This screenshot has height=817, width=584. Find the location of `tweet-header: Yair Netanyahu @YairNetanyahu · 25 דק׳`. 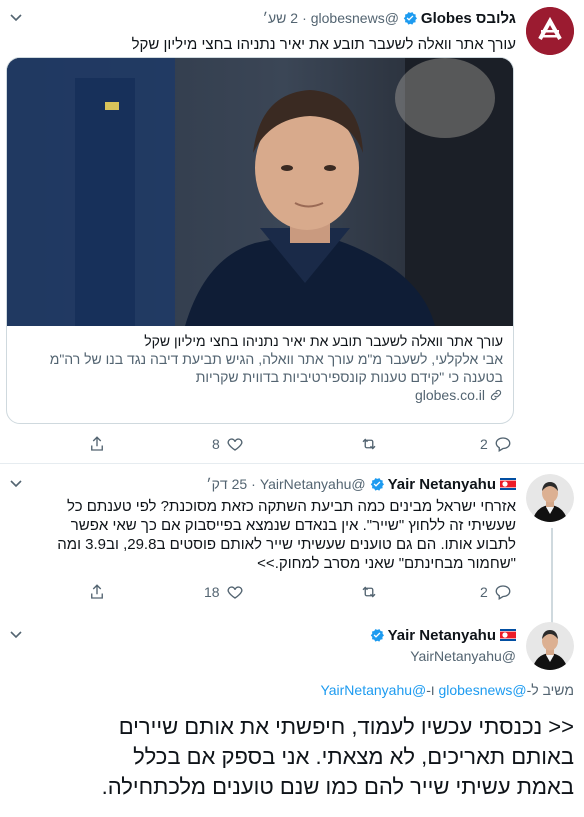

tweet-header: Yair Netanyahu @YairNetanyahu · 25 דק׳ is located at coordinates (262, 484).